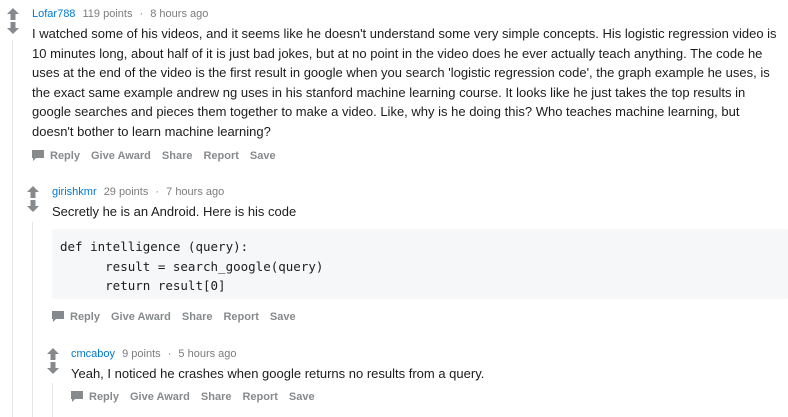  What do you see at coordinates (207, 354) in the screenshot?
I see `timestamp: 5 hours ago` at bounding box center [207, 354].